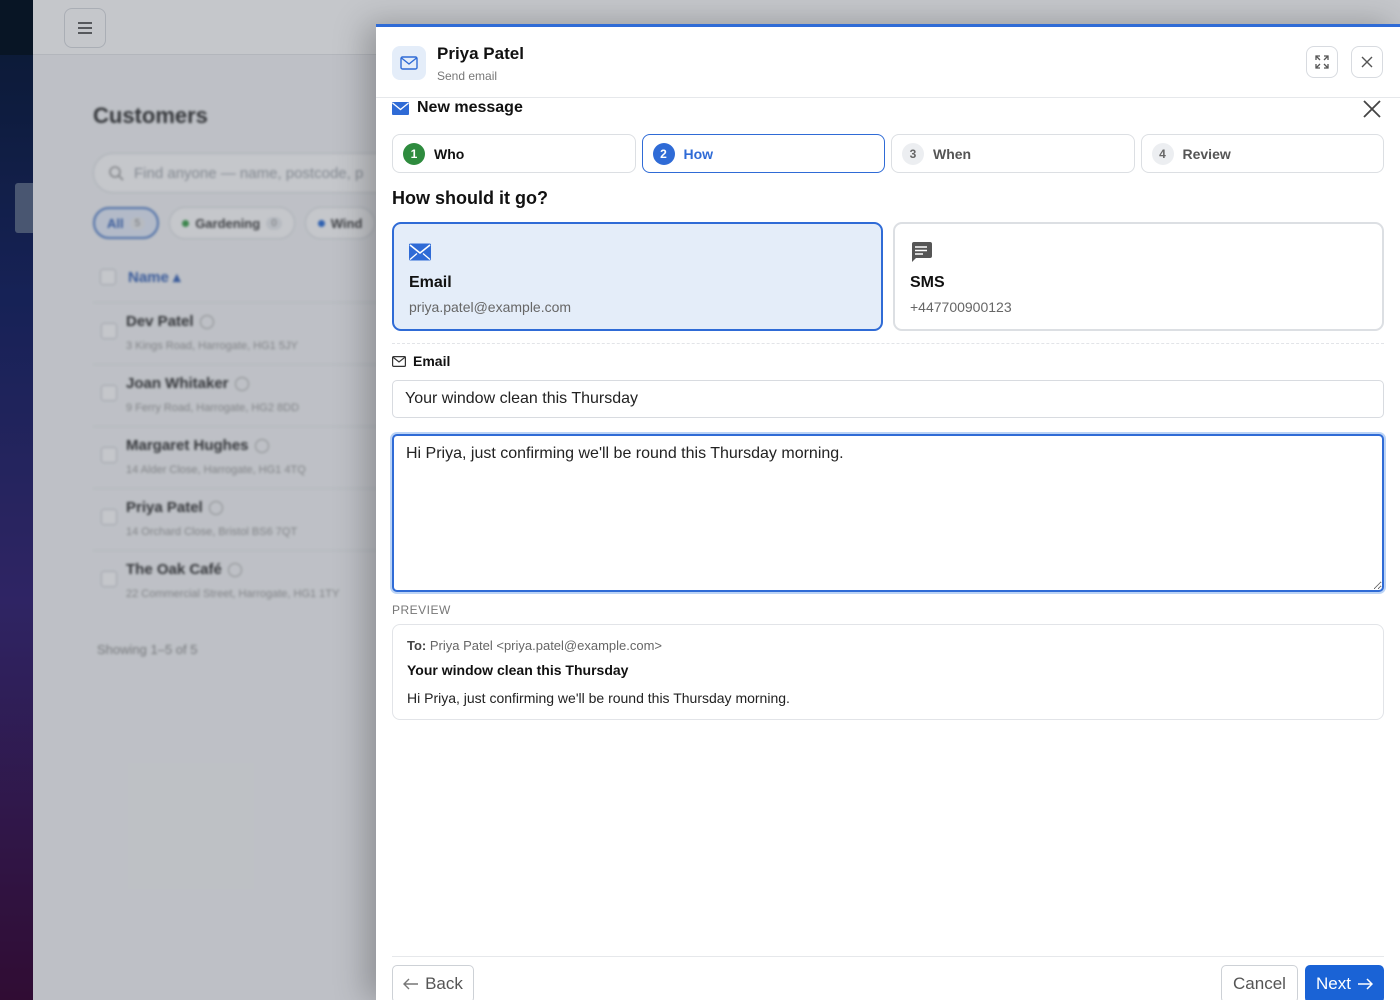 Image resolution: width=1400 pixels, height=1000 pixels. Describe the element at coordinates (432, 361) in the screenshot. I see `field-label: Email` at that location.